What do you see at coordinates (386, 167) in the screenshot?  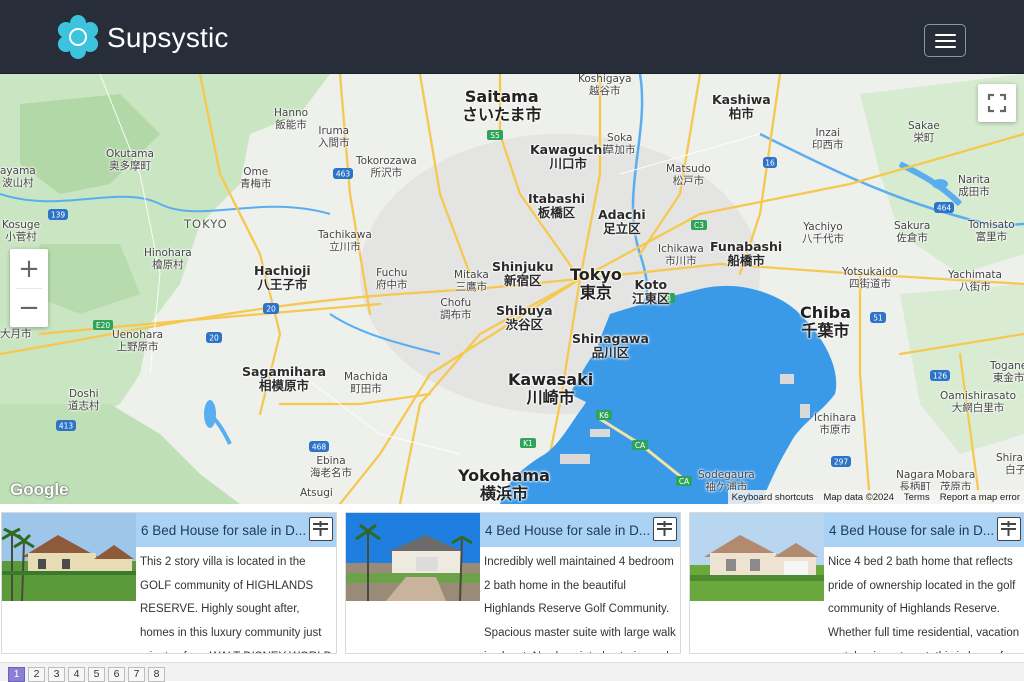 I see `map-label: Tokorozawa 所沢市` at bounding box center [386, 167].